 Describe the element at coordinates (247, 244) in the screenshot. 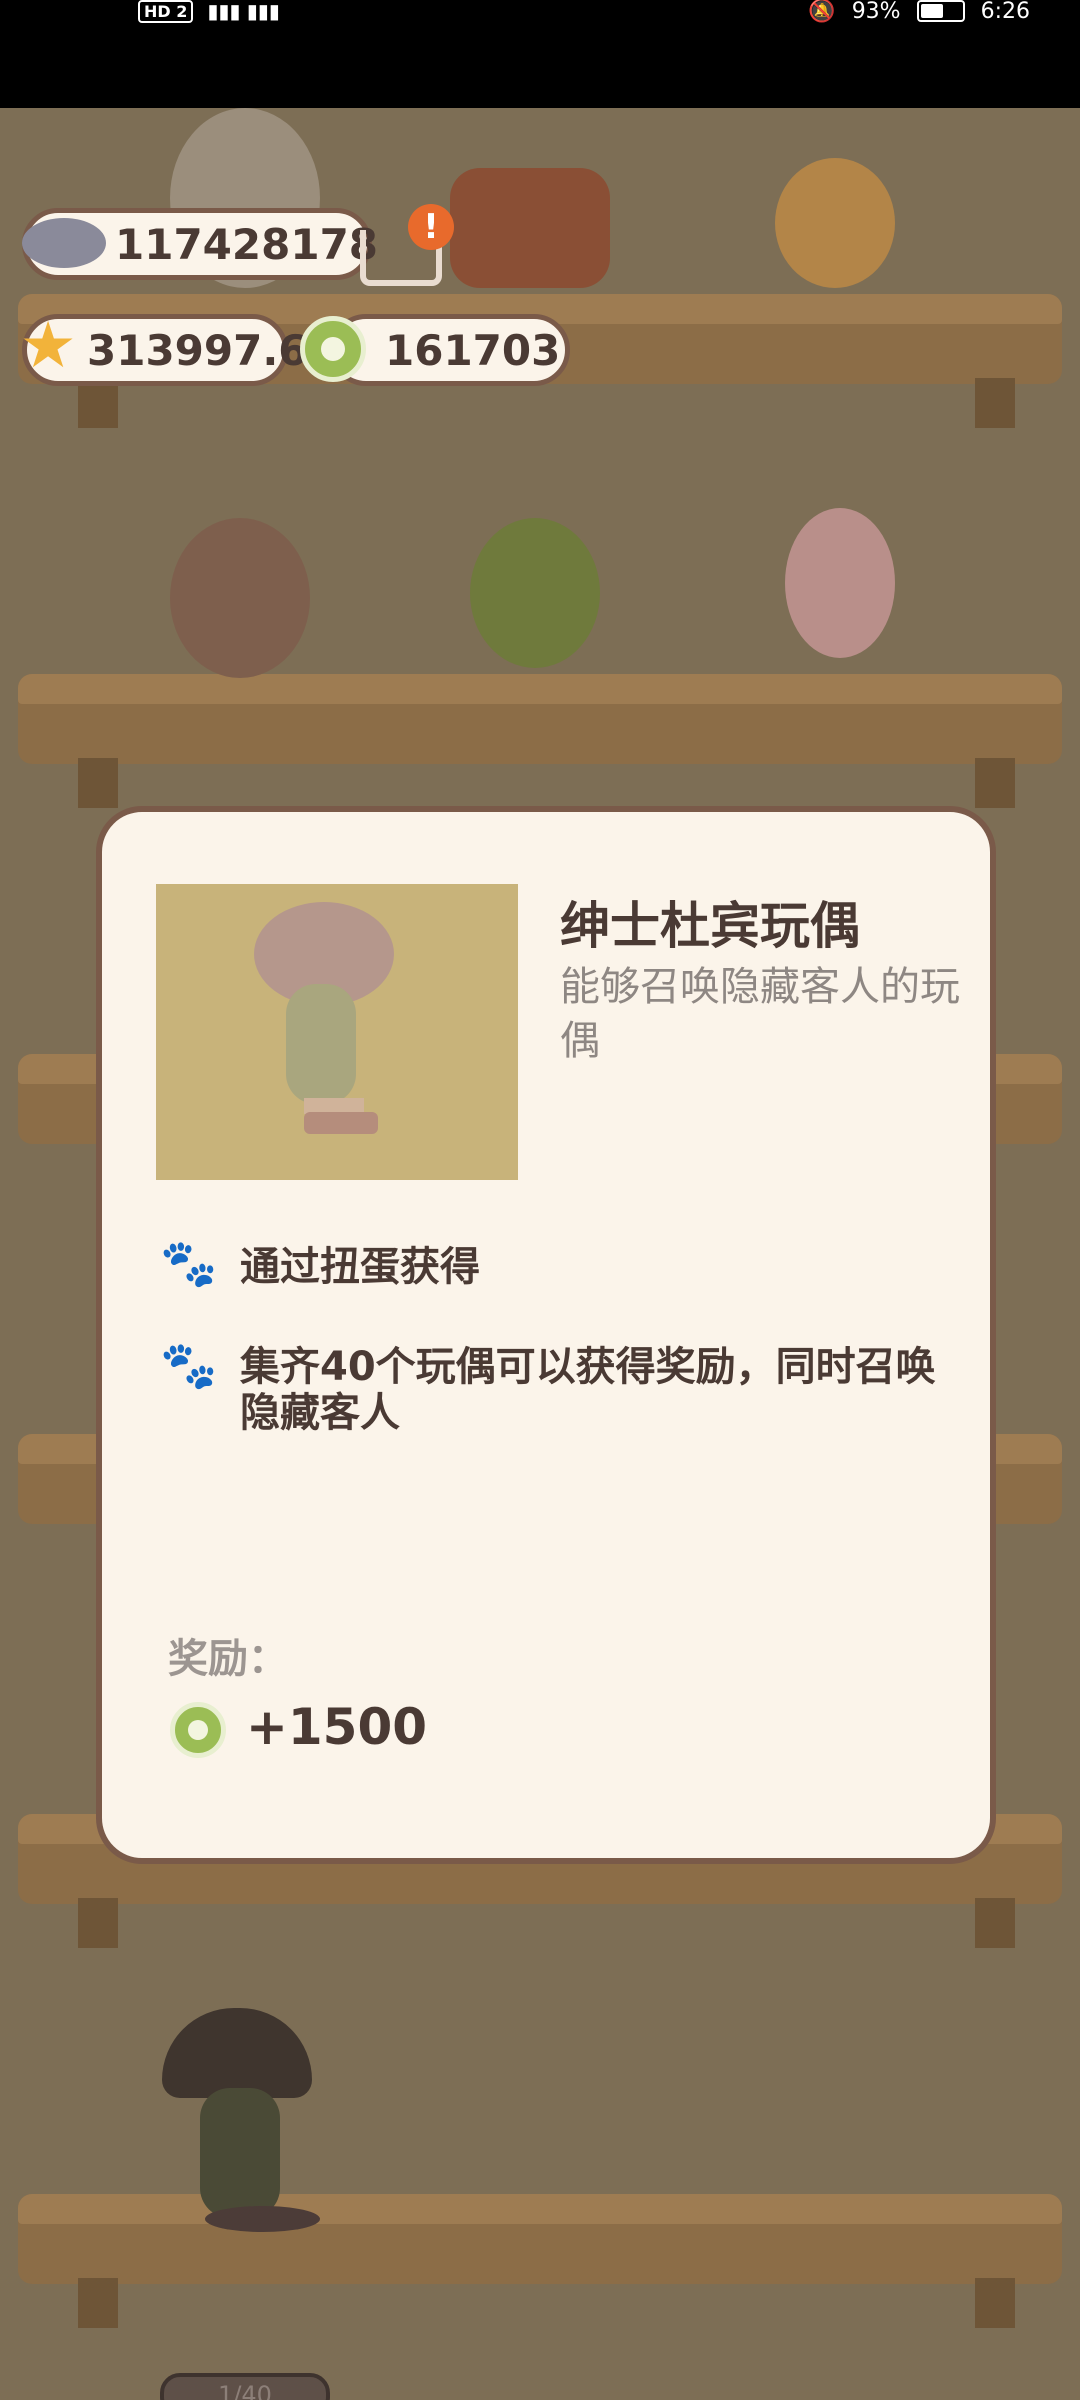

I see `fish-count: 117428178` at that location.